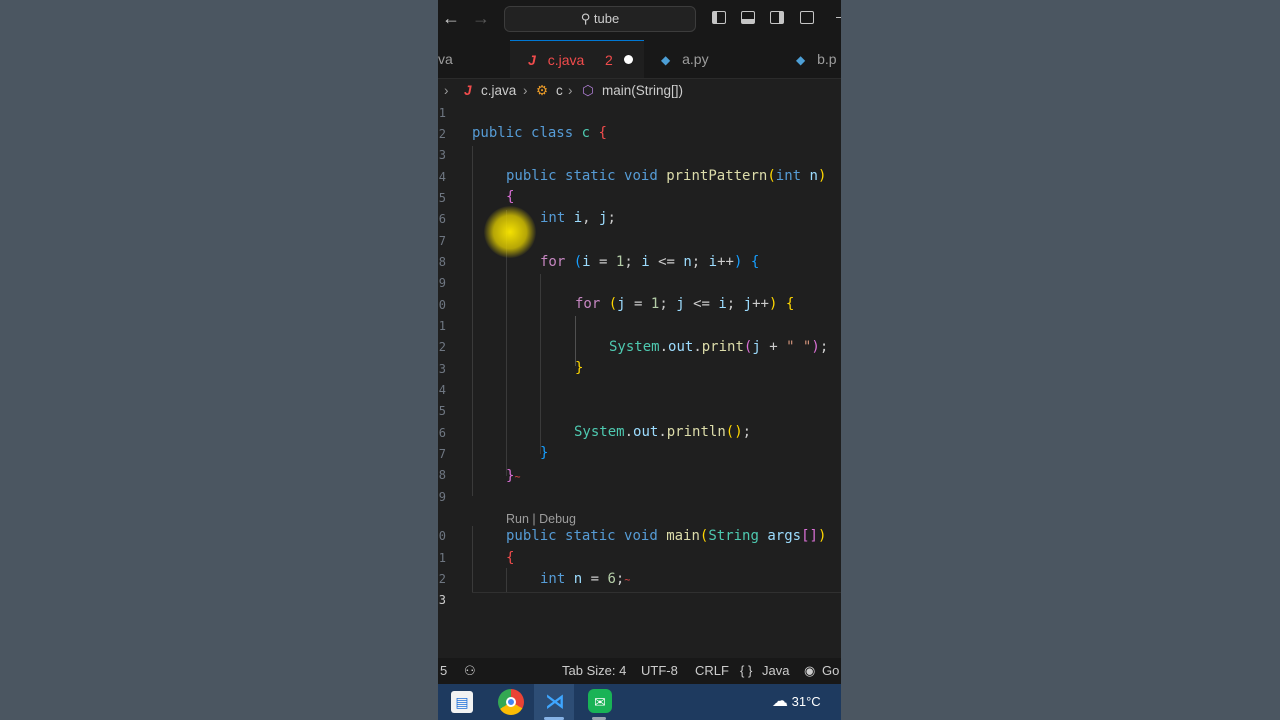 The width and height of the screenshot is (1280, 720). I want to click on breadcrumb-method: main(String[]), so click(642, 91).